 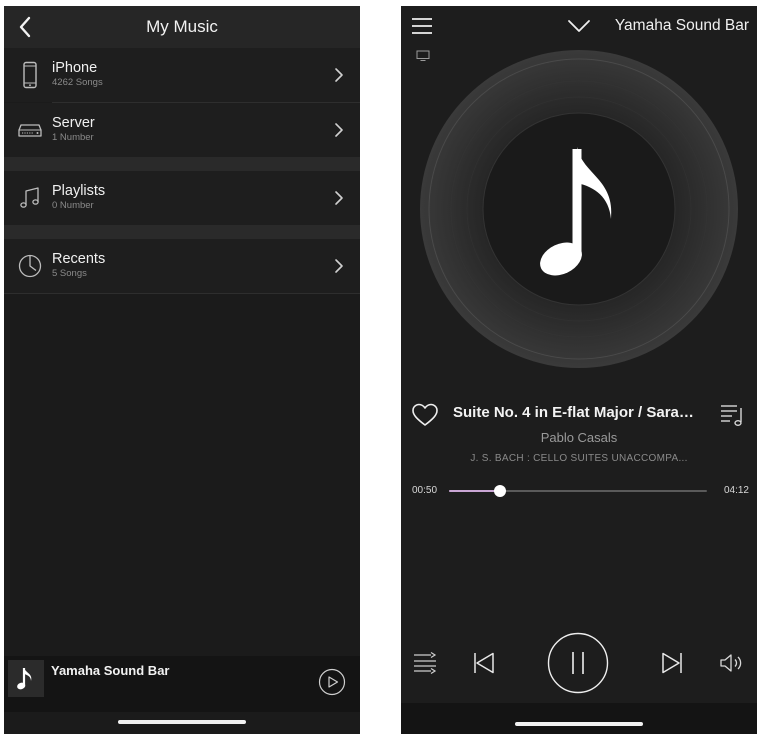 What do you see at coordinates (30, 130) in the screenshot?
I see `server-icon` at bounding box center [30, 130].